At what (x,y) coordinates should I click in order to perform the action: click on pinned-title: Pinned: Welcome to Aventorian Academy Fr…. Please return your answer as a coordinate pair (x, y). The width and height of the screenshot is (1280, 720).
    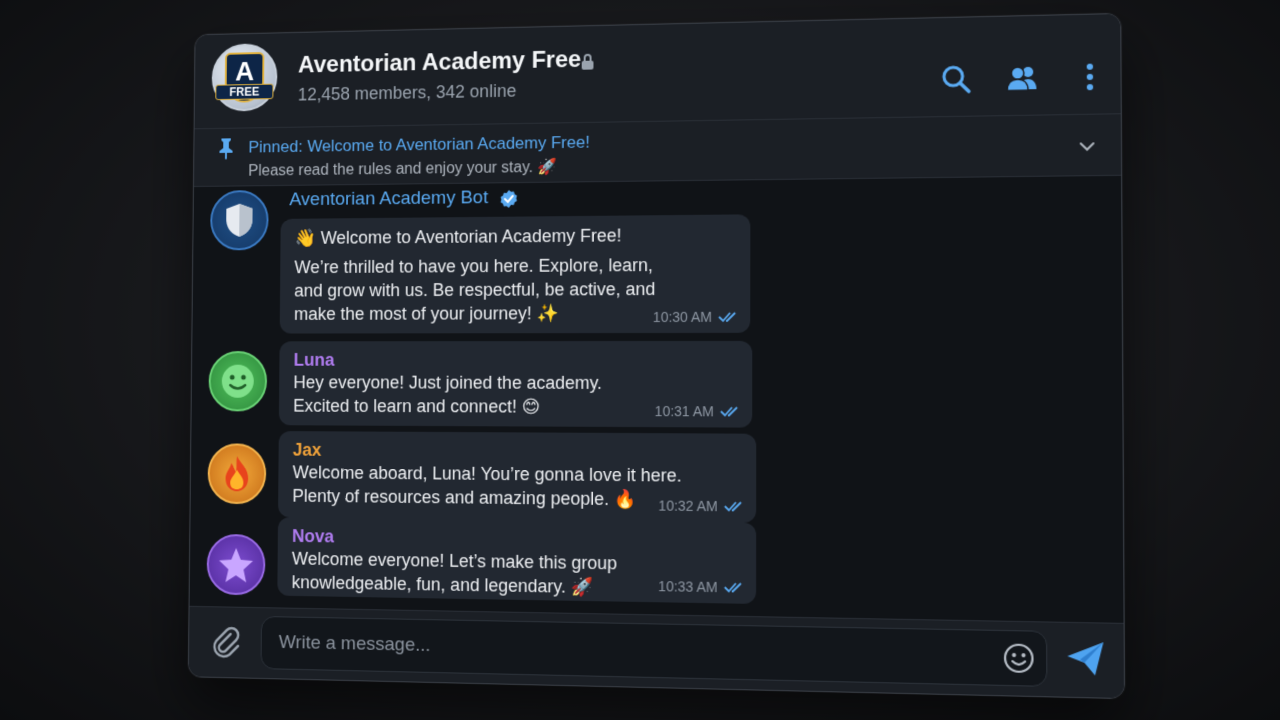
    Looking at the image, I should click on (419, 144).